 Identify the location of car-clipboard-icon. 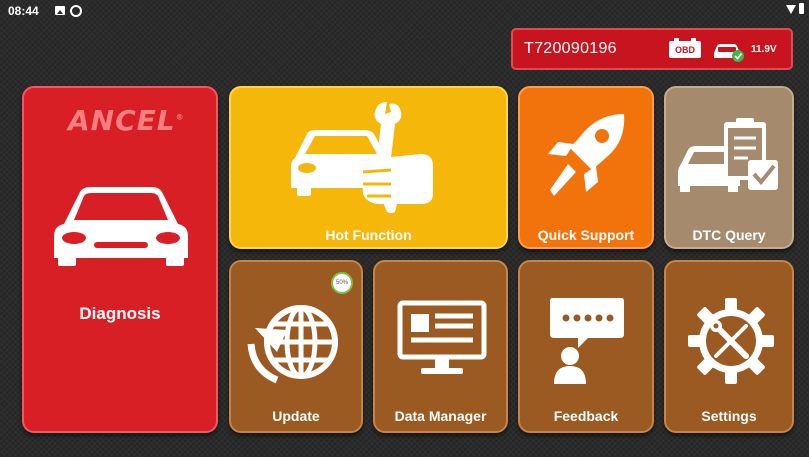
(728, 155).